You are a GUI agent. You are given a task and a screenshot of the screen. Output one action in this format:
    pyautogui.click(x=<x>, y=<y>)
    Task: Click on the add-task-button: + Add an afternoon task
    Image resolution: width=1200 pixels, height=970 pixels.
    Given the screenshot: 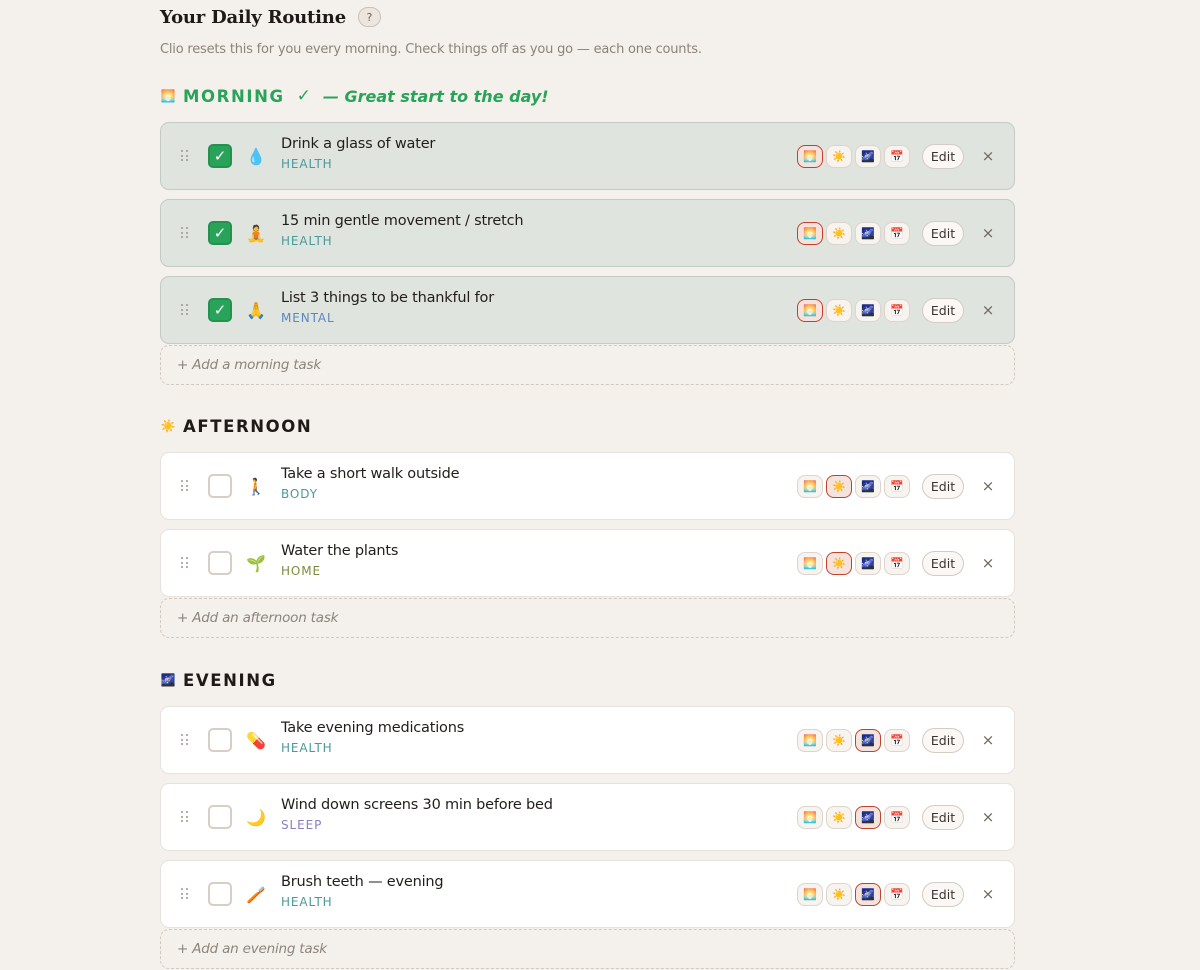 What is the action you would take?
    pyautogui.click(x=587, y=618)
    